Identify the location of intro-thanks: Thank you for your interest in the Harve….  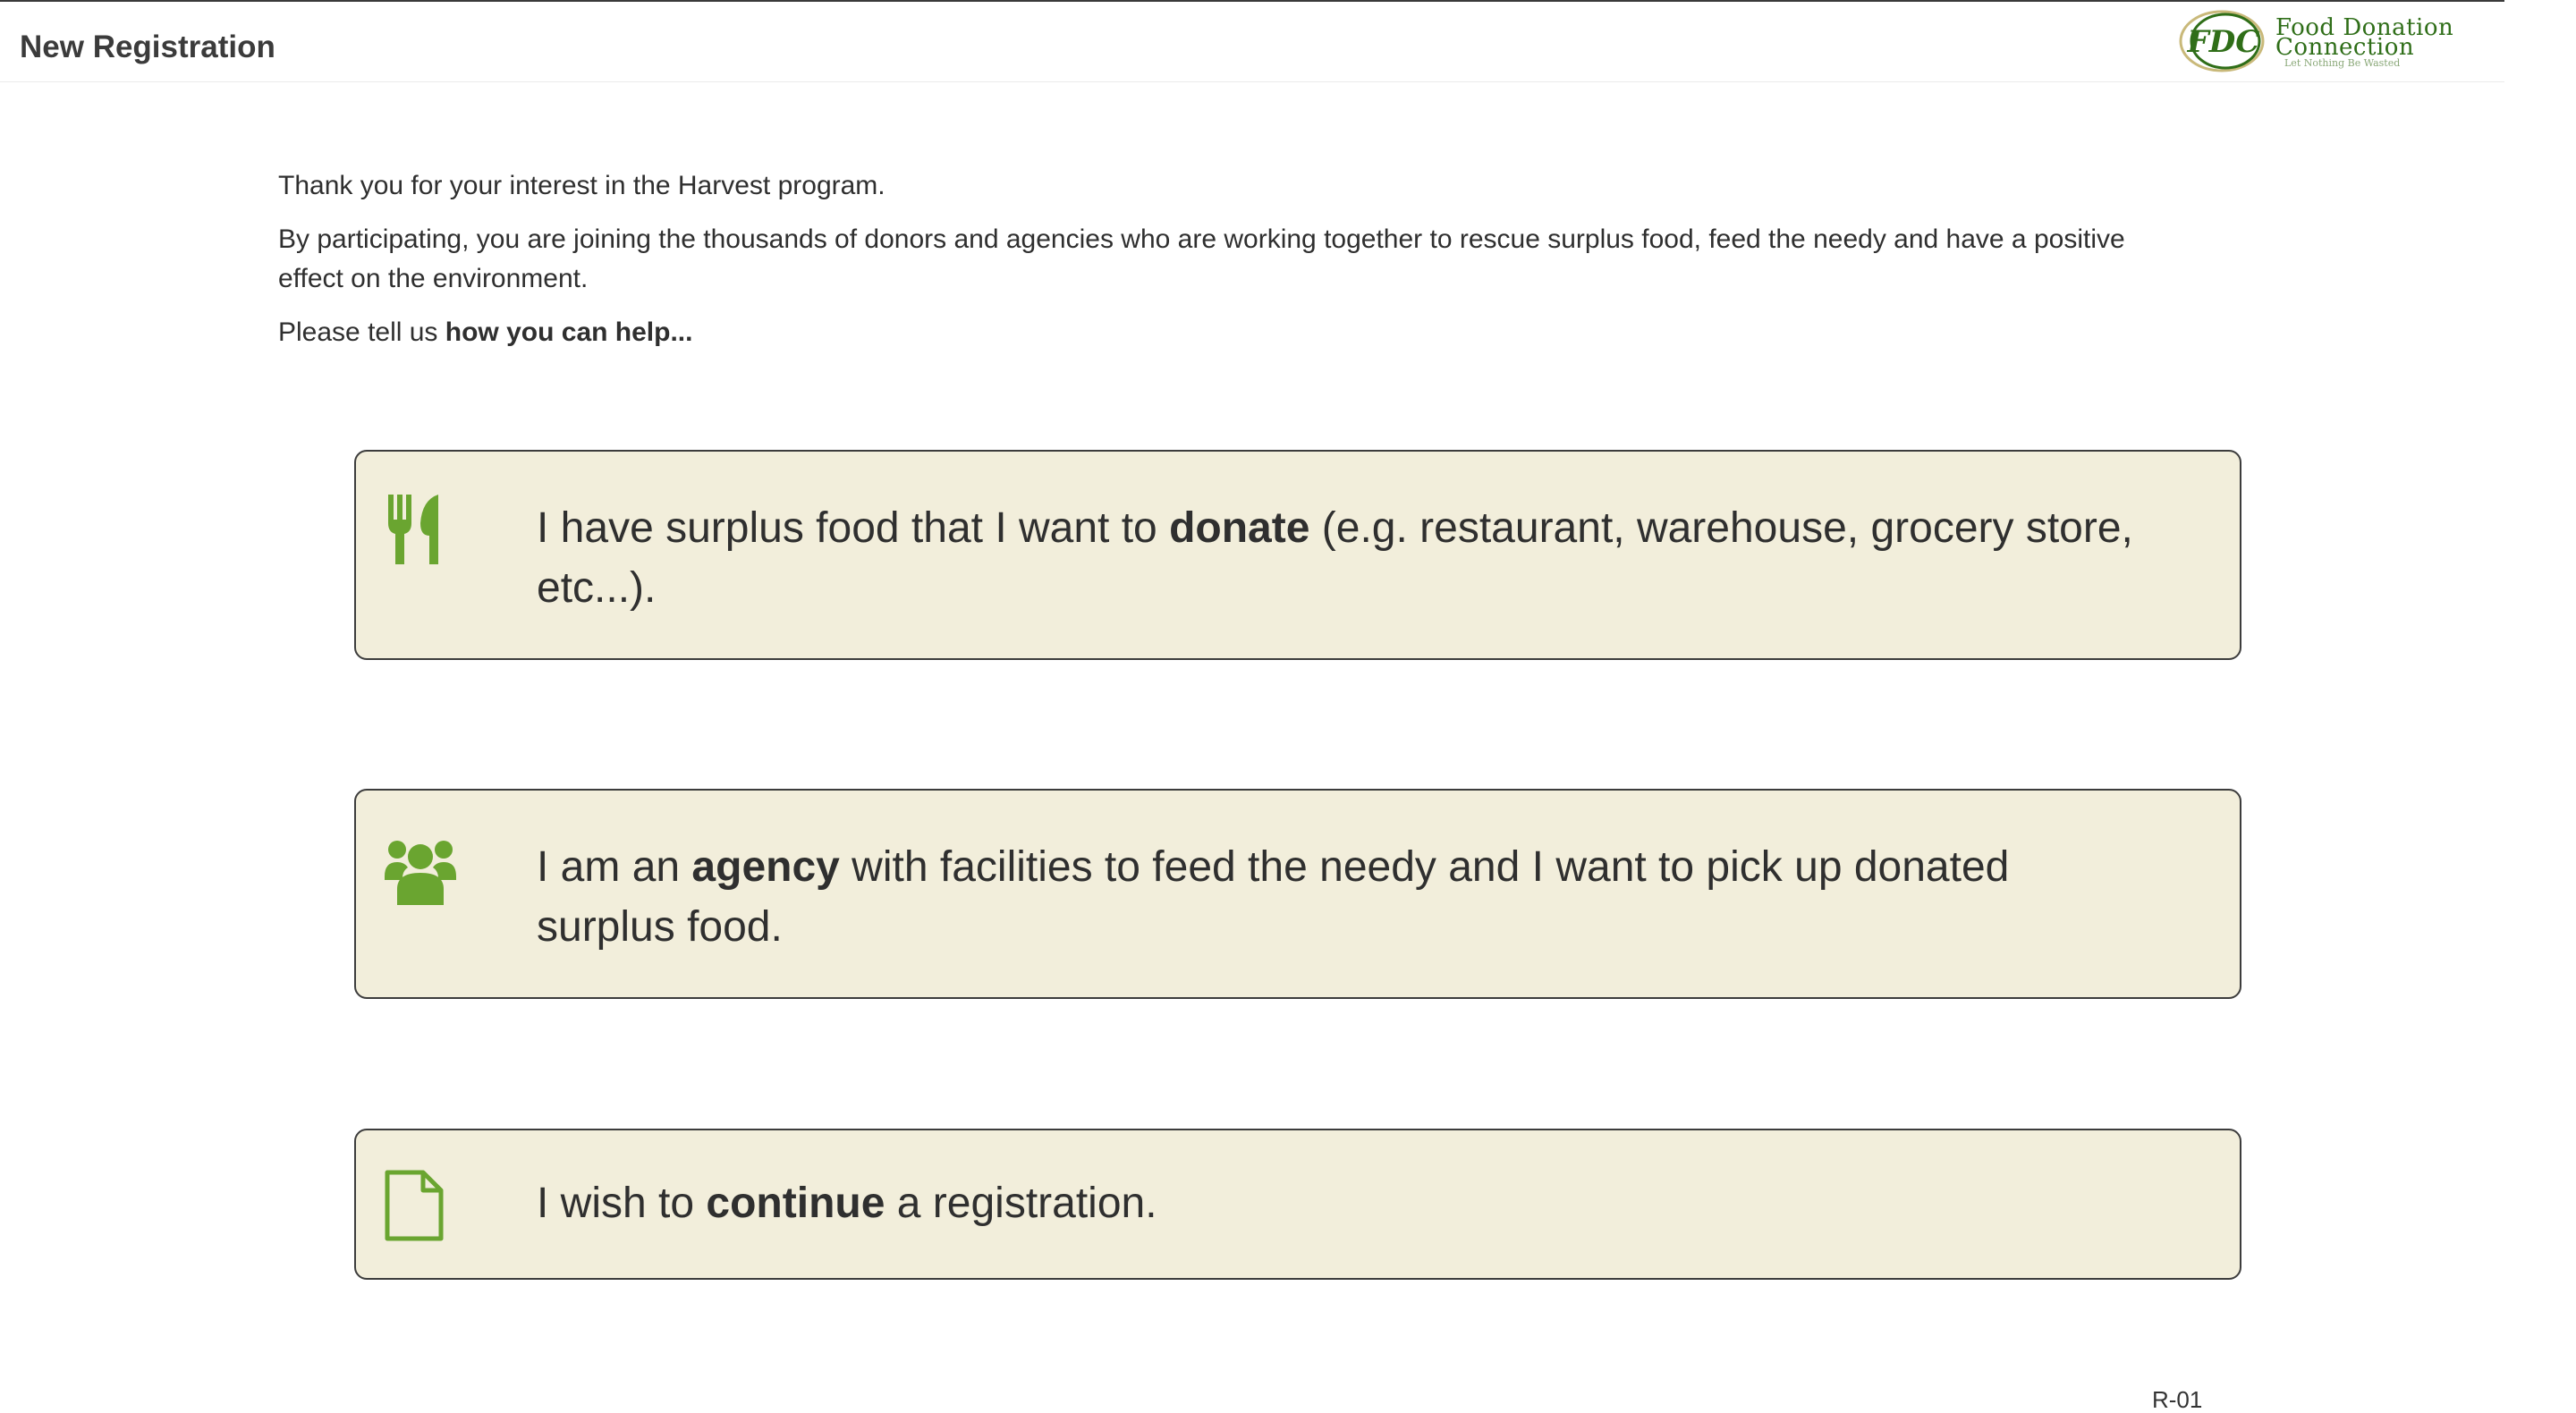
(582, 185).